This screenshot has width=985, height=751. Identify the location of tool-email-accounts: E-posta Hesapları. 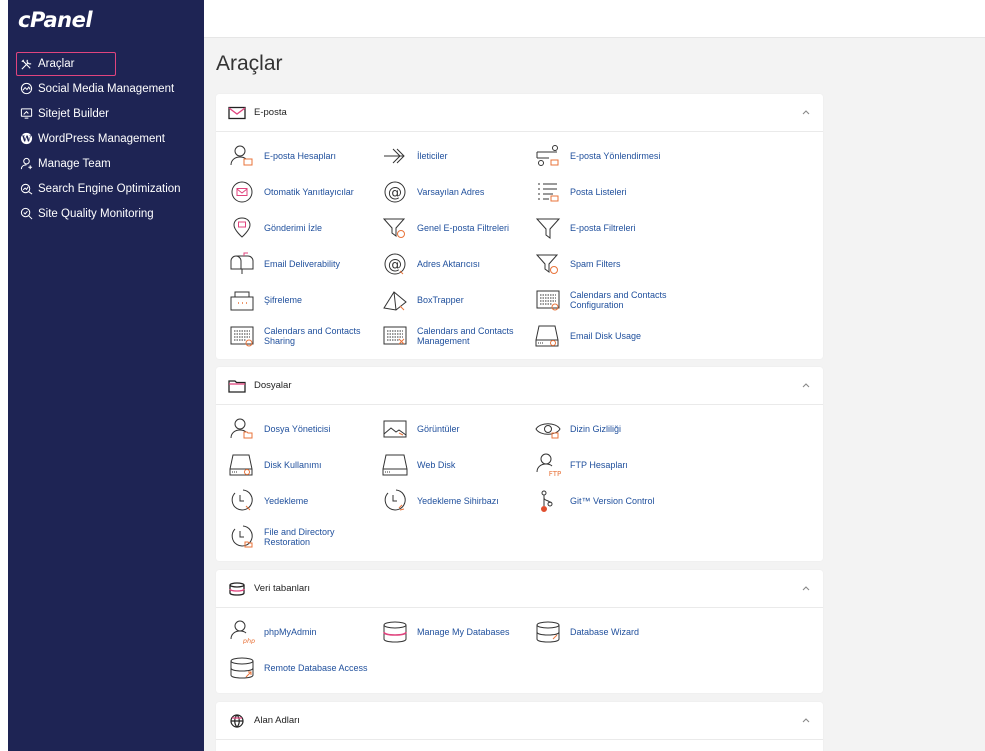
(304, 156).